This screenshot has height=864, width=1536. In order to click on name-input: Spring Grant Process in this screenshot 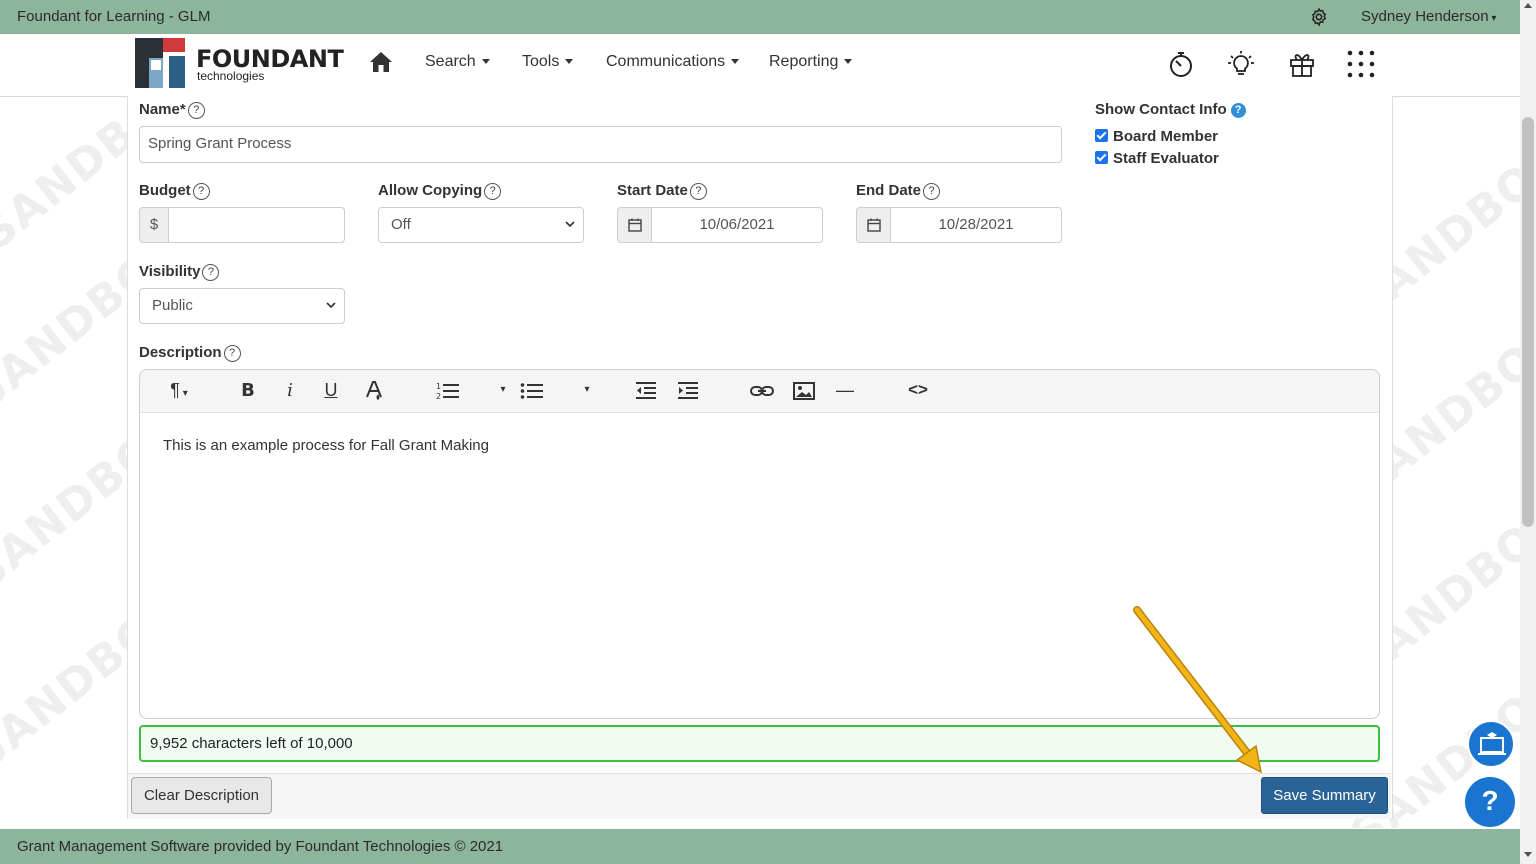, I will do `click(600, 144)`.